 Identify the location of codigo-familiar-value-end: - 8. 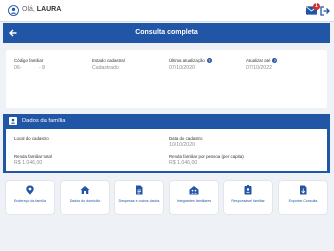
(42, 68).